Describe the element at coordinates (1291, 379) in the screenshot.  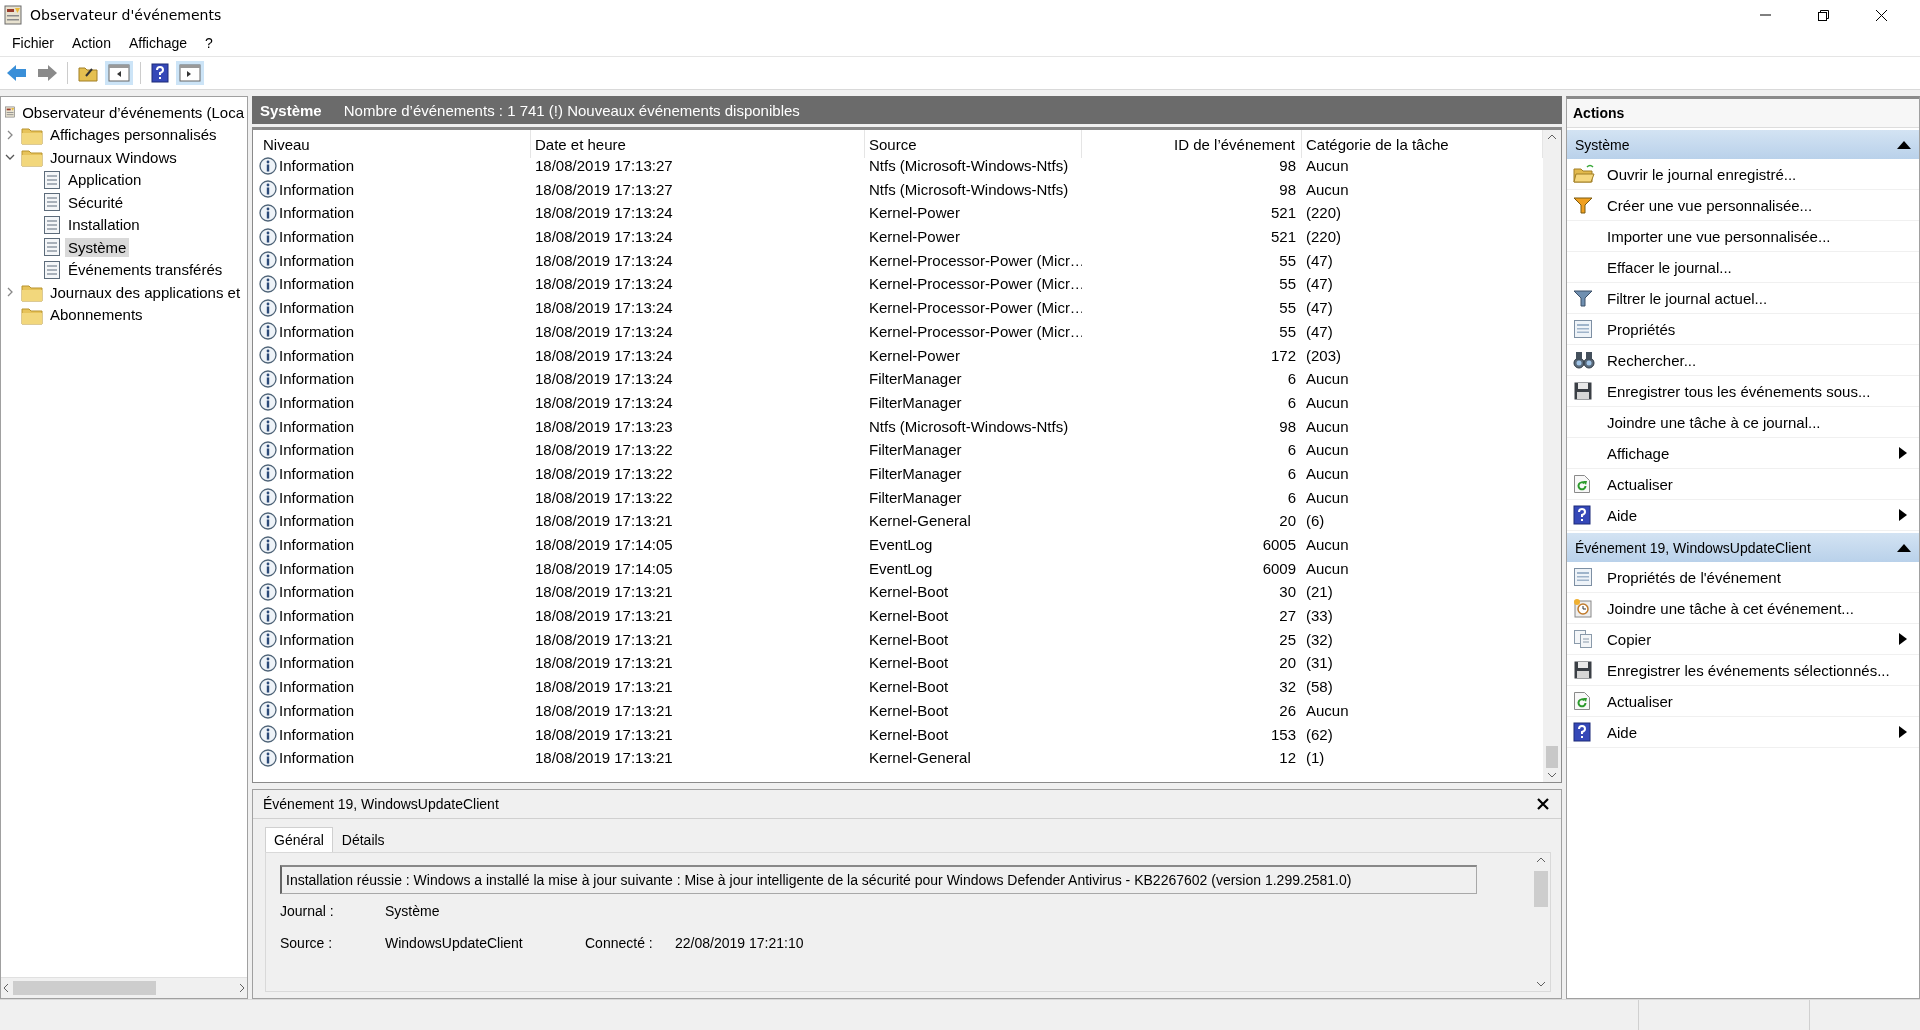
I see `table-cell: 6` at that location.